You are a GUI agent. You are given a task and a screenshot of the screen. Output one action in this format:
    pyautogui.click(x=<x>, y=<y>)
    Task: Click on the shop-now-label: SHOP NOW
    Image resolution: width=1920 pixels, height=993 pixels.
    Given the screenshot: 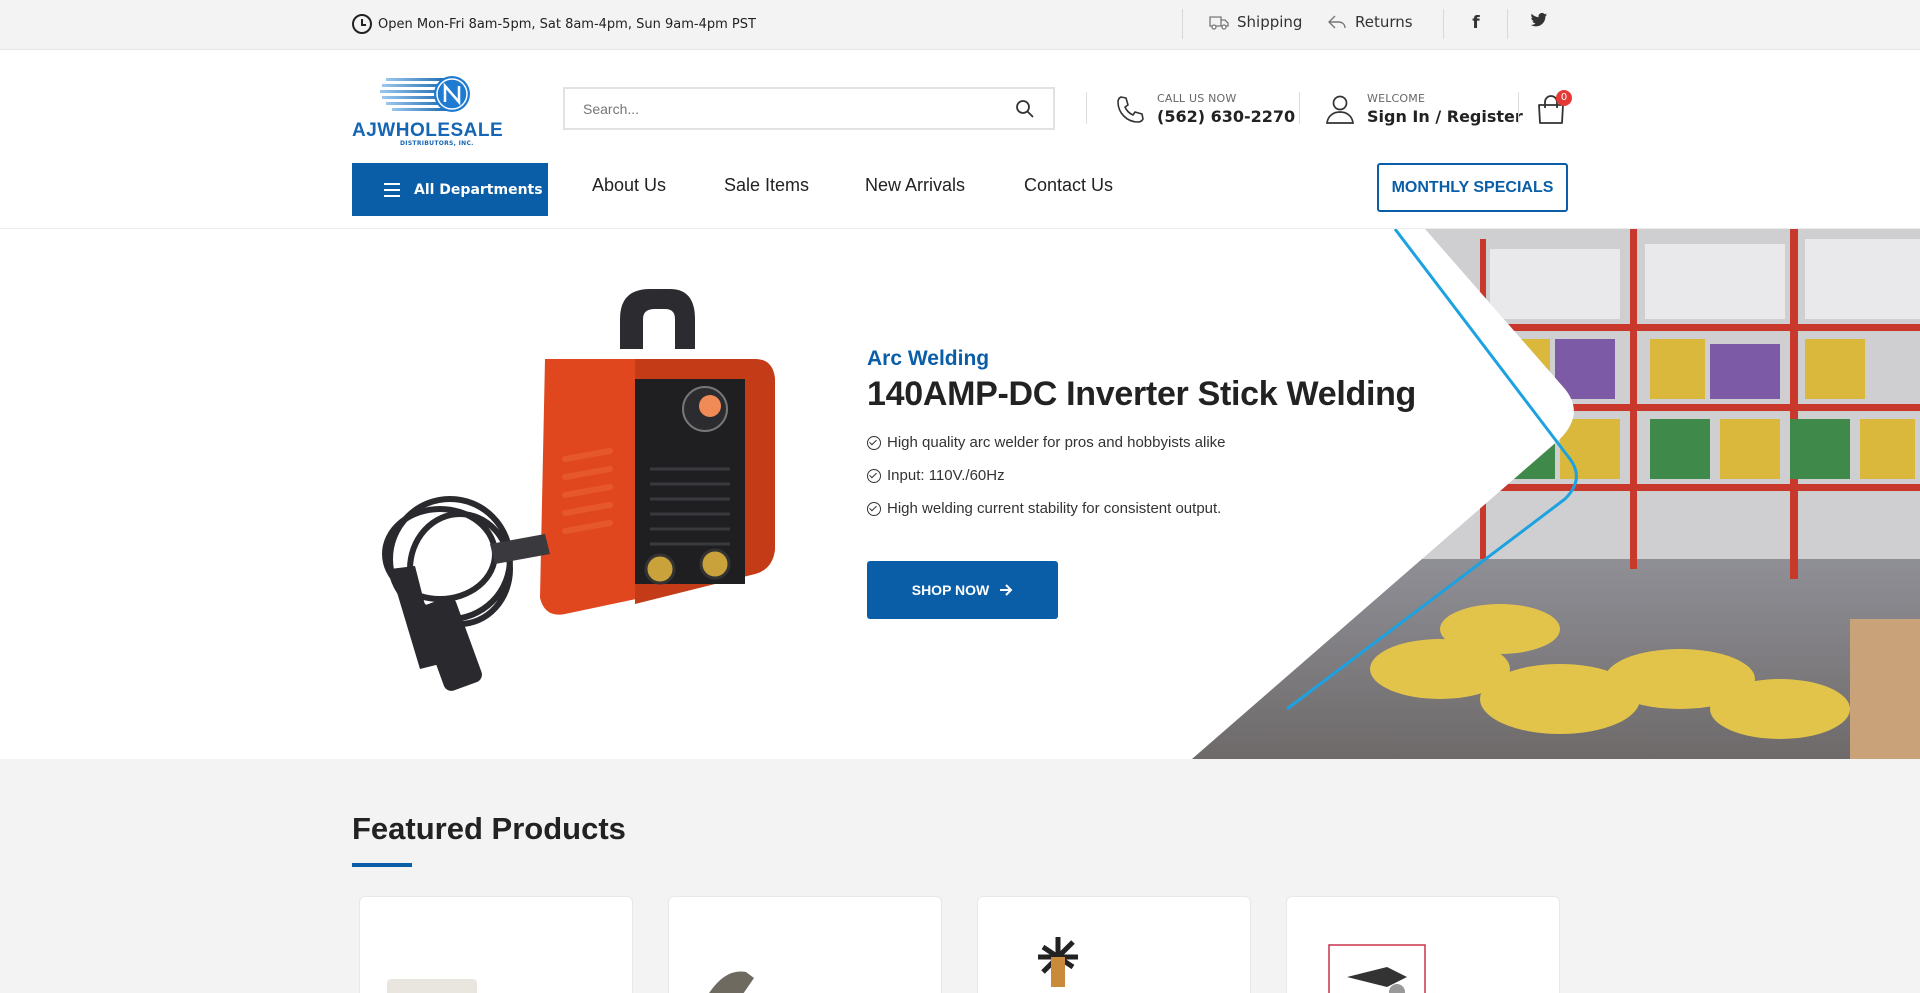 What is the action you would take?
    pyautogui.click(x=950, y=590)
    